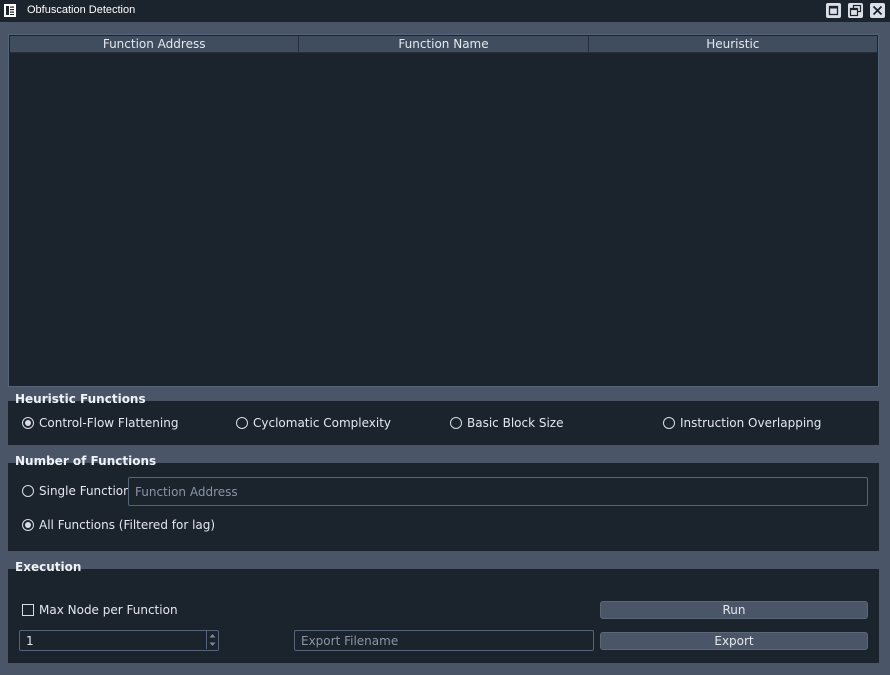 This screenshot has width=890, height=675. What do you see at coordinates (322, 423) in the screenshot?
I see `radio-label: Cyclomatic Complexity` at bounding box center [322, 423].